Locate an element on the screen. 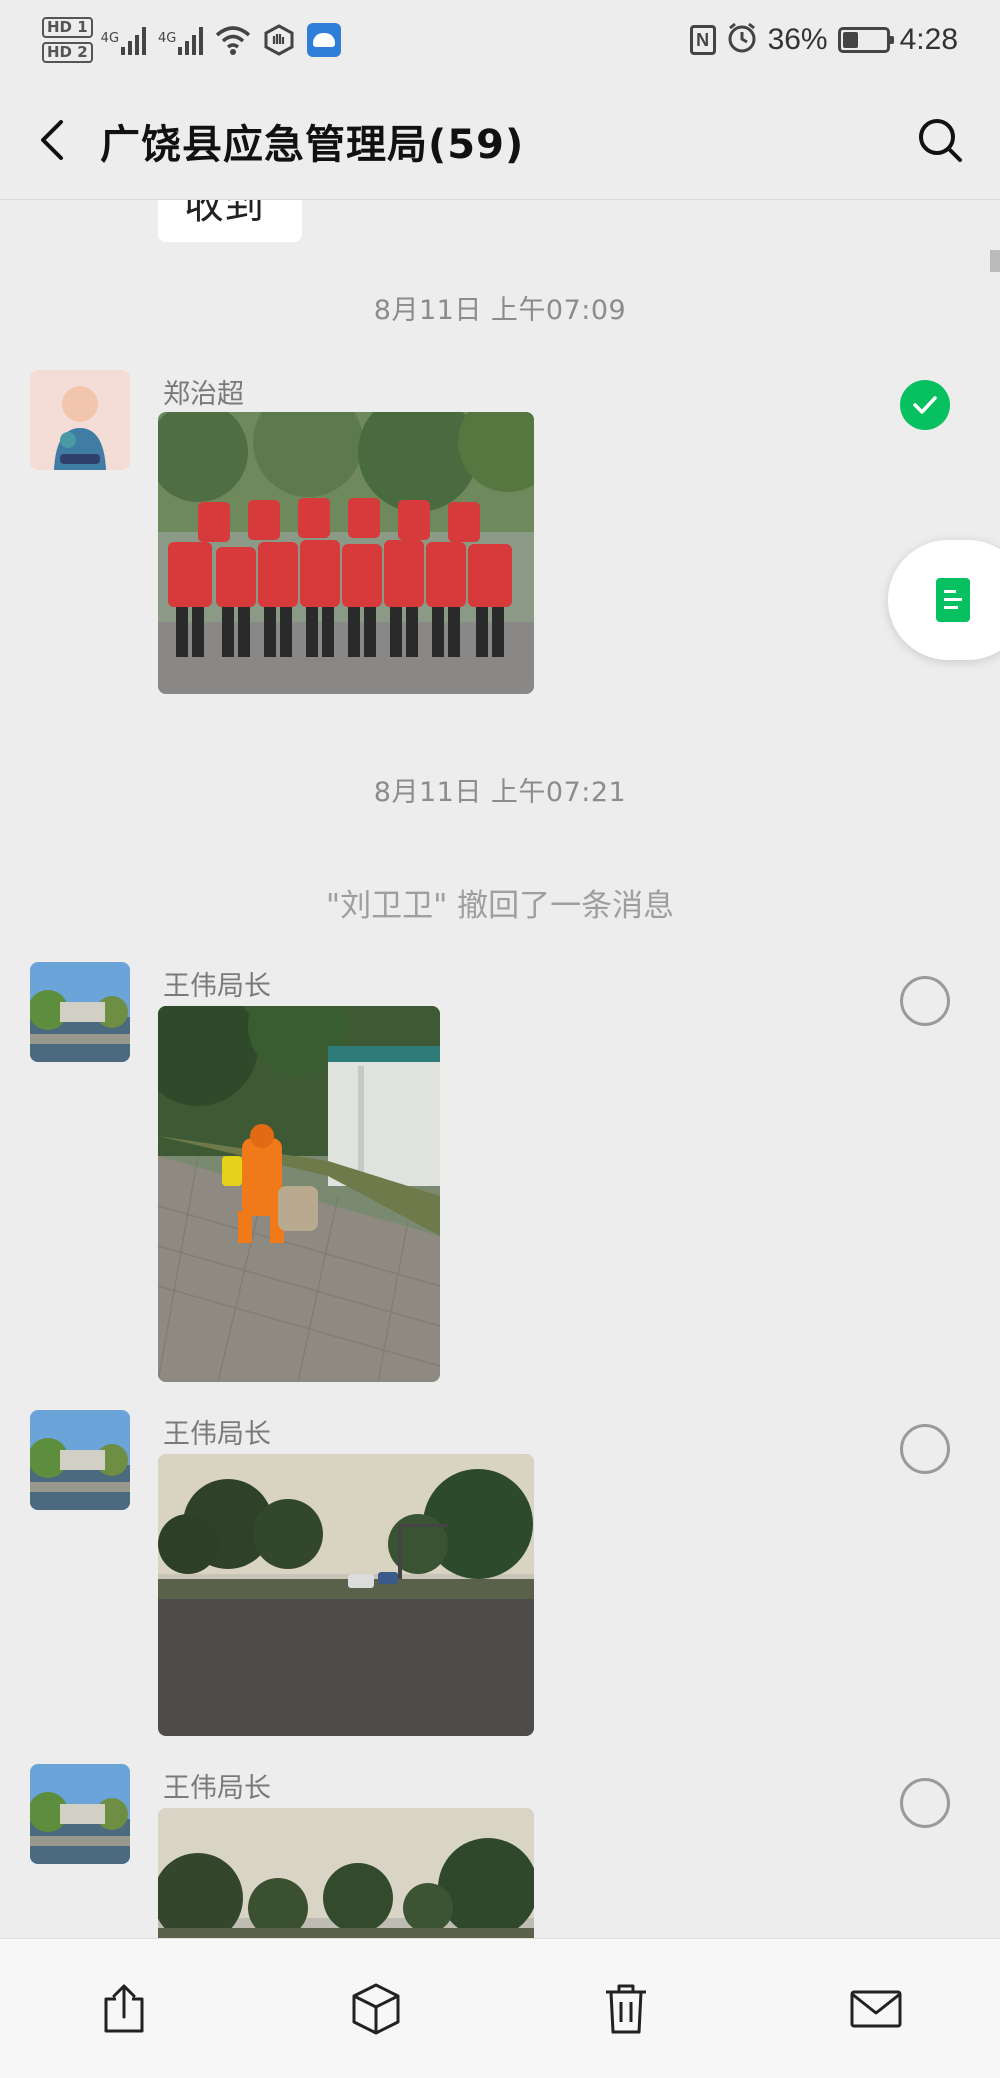 The height and width of the screenshot is (2078, 1000). hand-icon is located at coordinates (279, 40).